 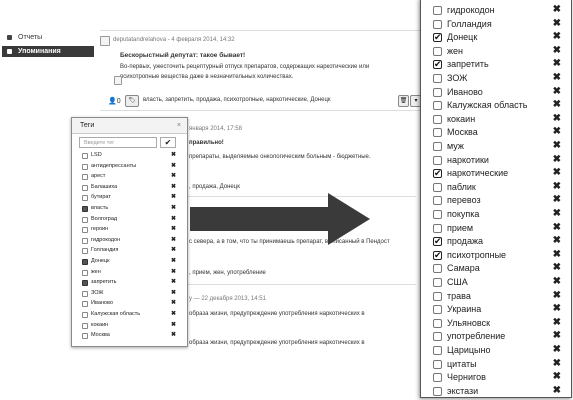 I want to click on feed-meta: января 2014, 17:58, so click(x=215, y=129).